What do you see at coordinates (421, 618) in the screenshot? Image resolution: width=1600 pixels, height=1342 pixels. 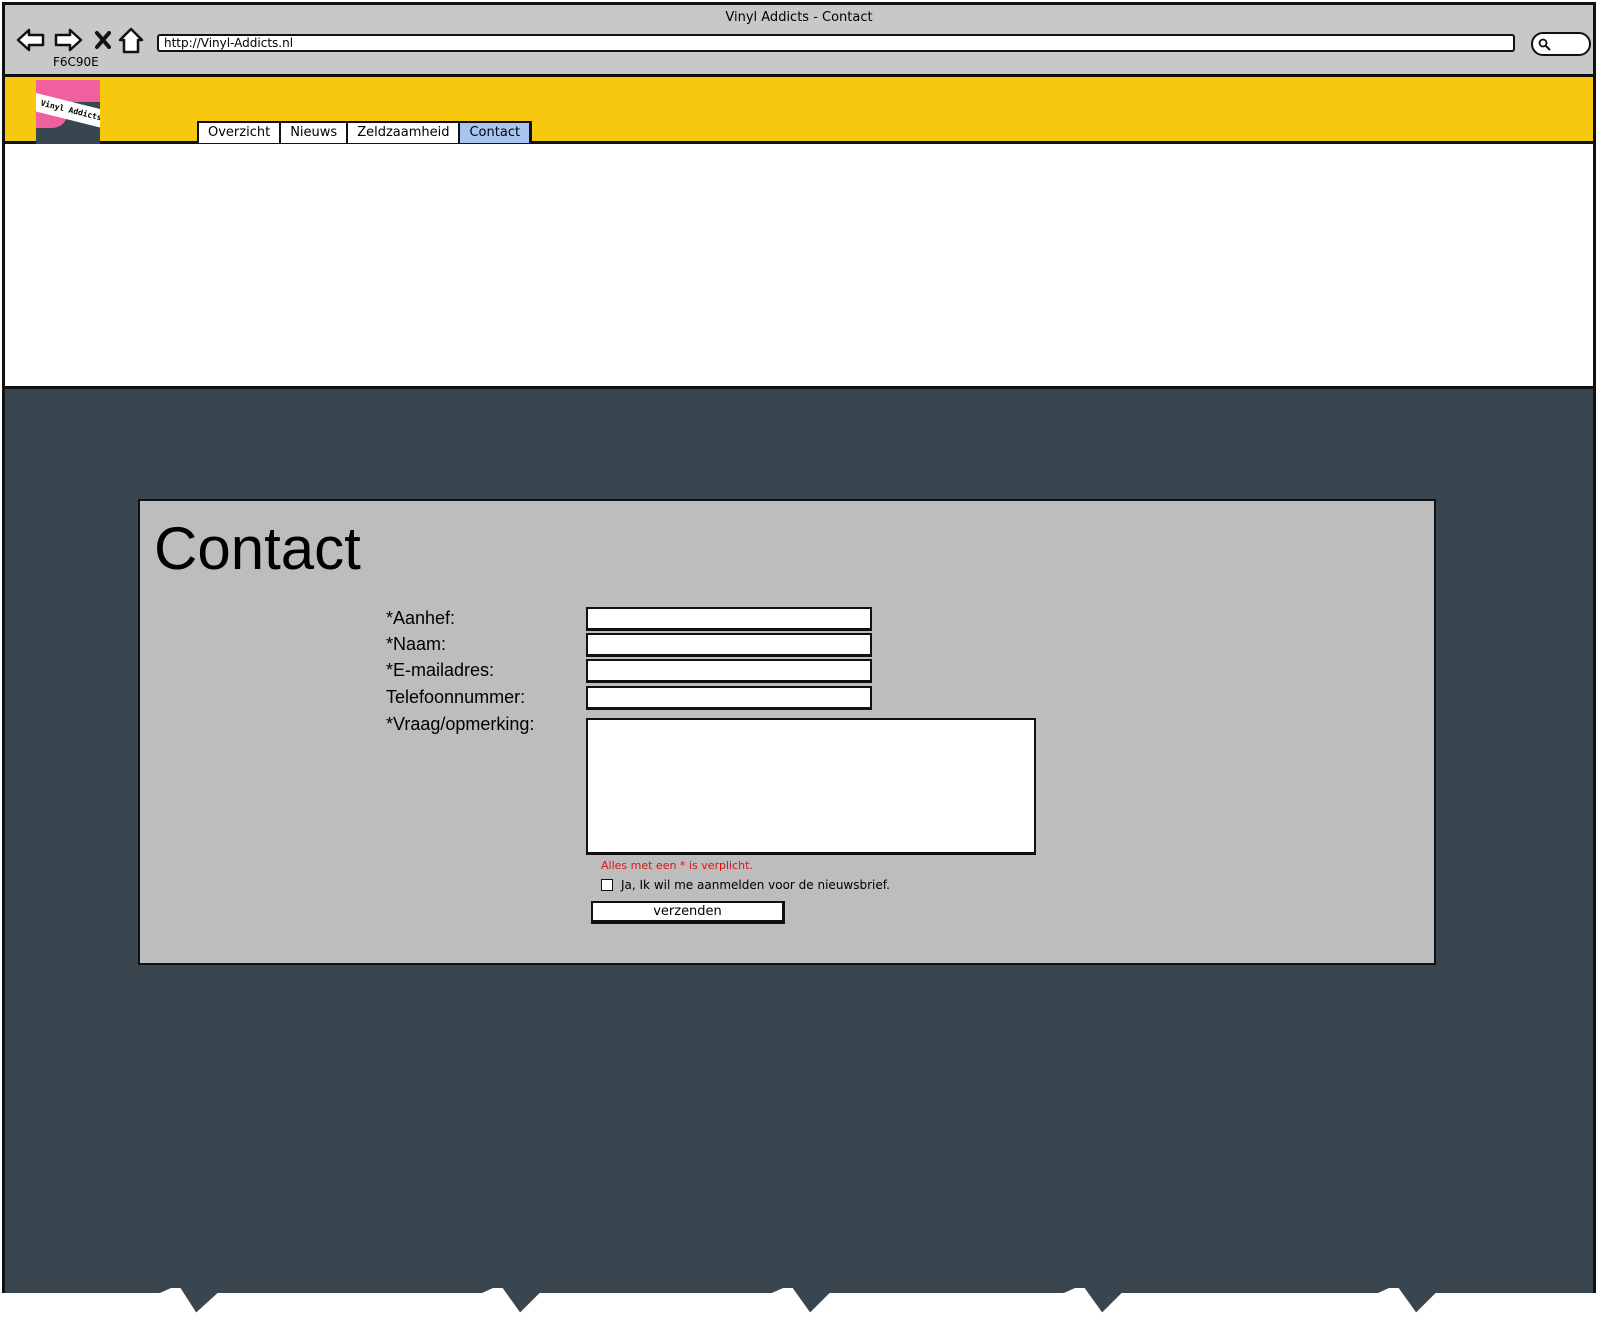 I see `aanhef-label: *Aanhef:` at bounding box center [421, 618].